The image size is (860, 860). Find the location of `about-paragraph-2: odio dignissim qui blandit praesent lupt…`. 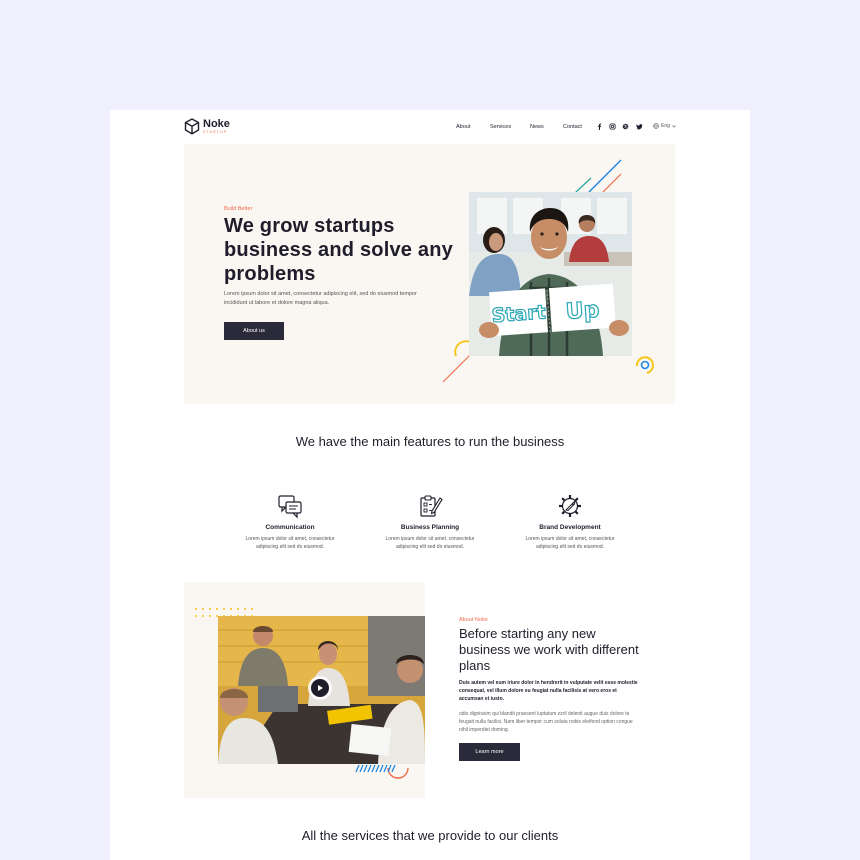

about-paragraph-2: odio dignissim qui blandit praesent lupt… is located at coordinates (546, 722).